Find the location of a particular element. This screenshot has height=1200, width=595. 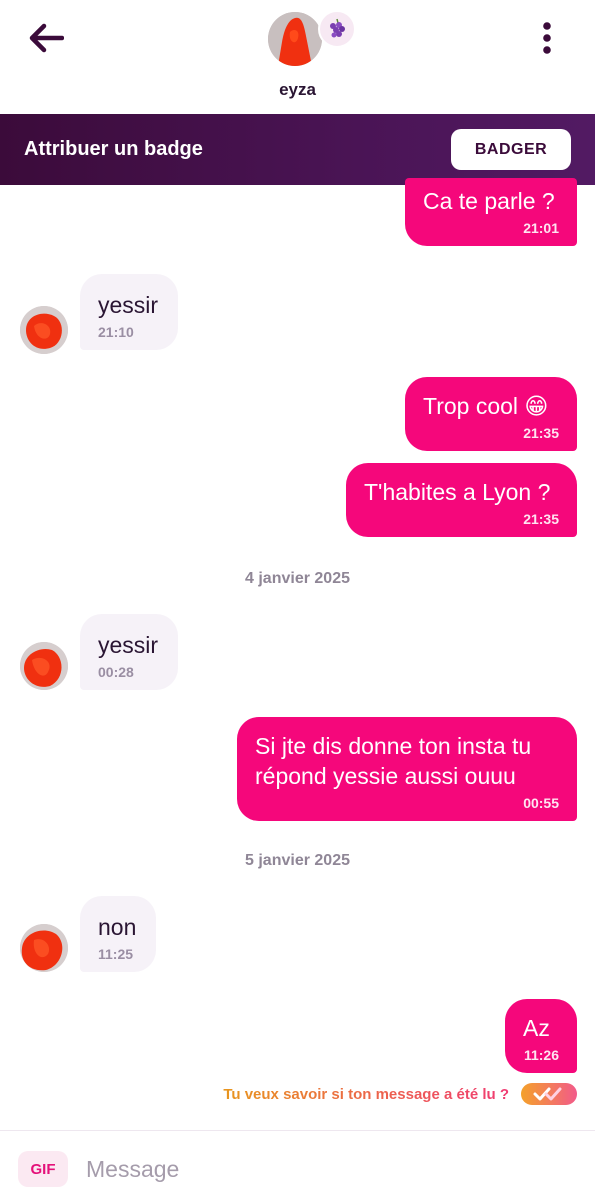

chat-header: eyza is located at coordinates (297, 57).